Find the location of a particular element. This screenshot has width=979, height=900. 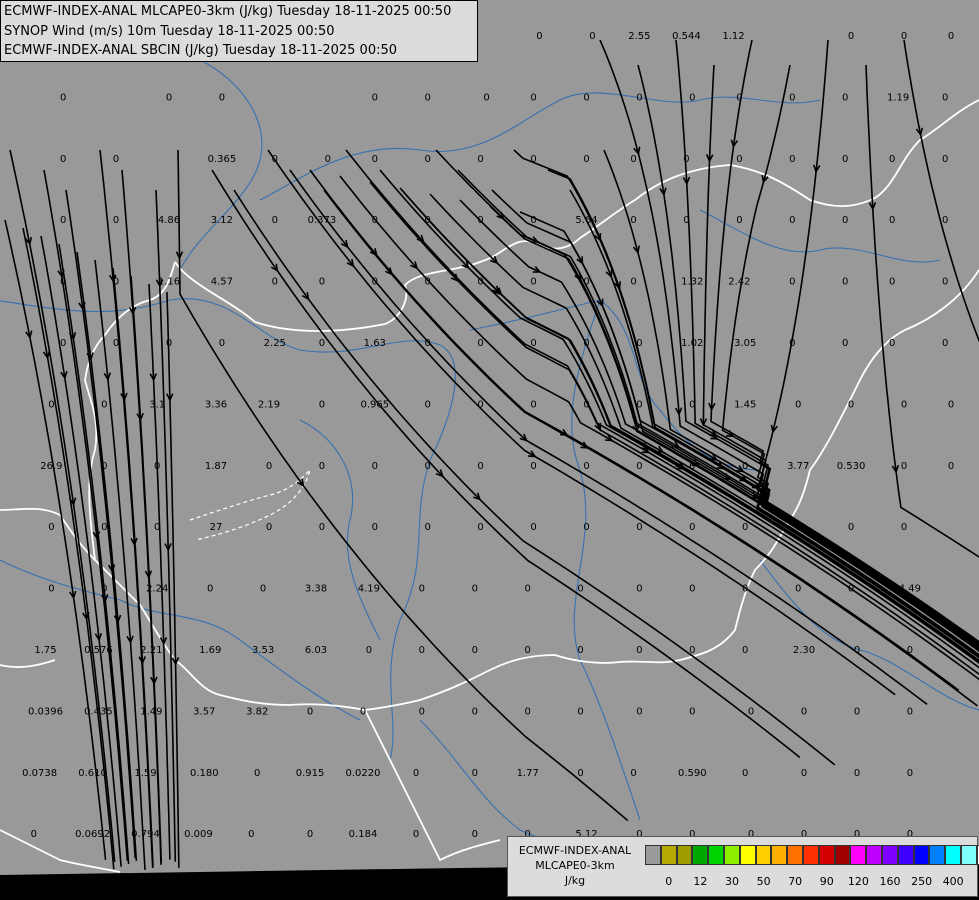

map-value-label: 4.49 is located at coordinates (910, 589).